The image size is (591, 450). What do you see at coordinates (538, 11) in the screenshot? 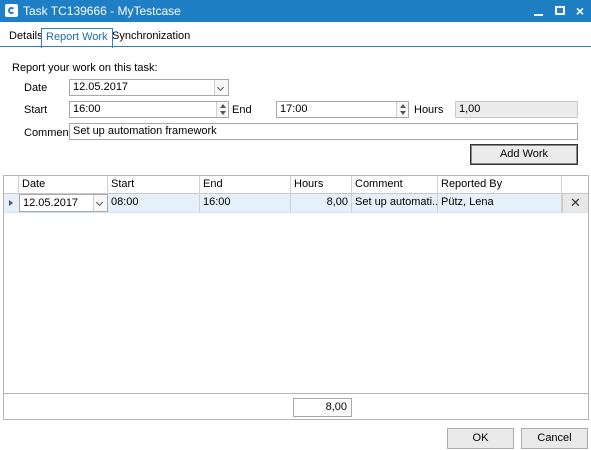
I see `minimize-icon` at bounding box center [538, 11].